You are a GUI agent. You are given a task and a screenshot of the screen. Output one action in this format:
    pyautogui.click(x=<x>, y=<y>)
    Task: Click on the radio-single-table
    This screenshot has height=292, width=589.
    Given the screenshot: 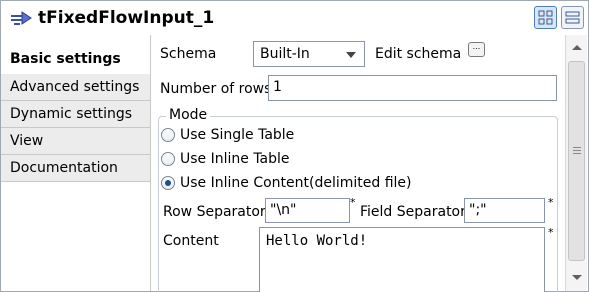 What is the action you would take?
    pyautogui.click(x=168, y=135)
    